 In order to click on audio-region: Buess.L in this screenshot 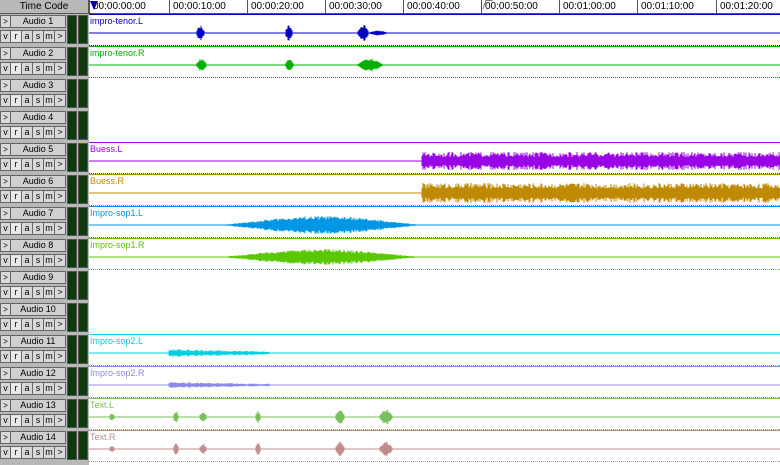, I will do `click(434, 158)`.